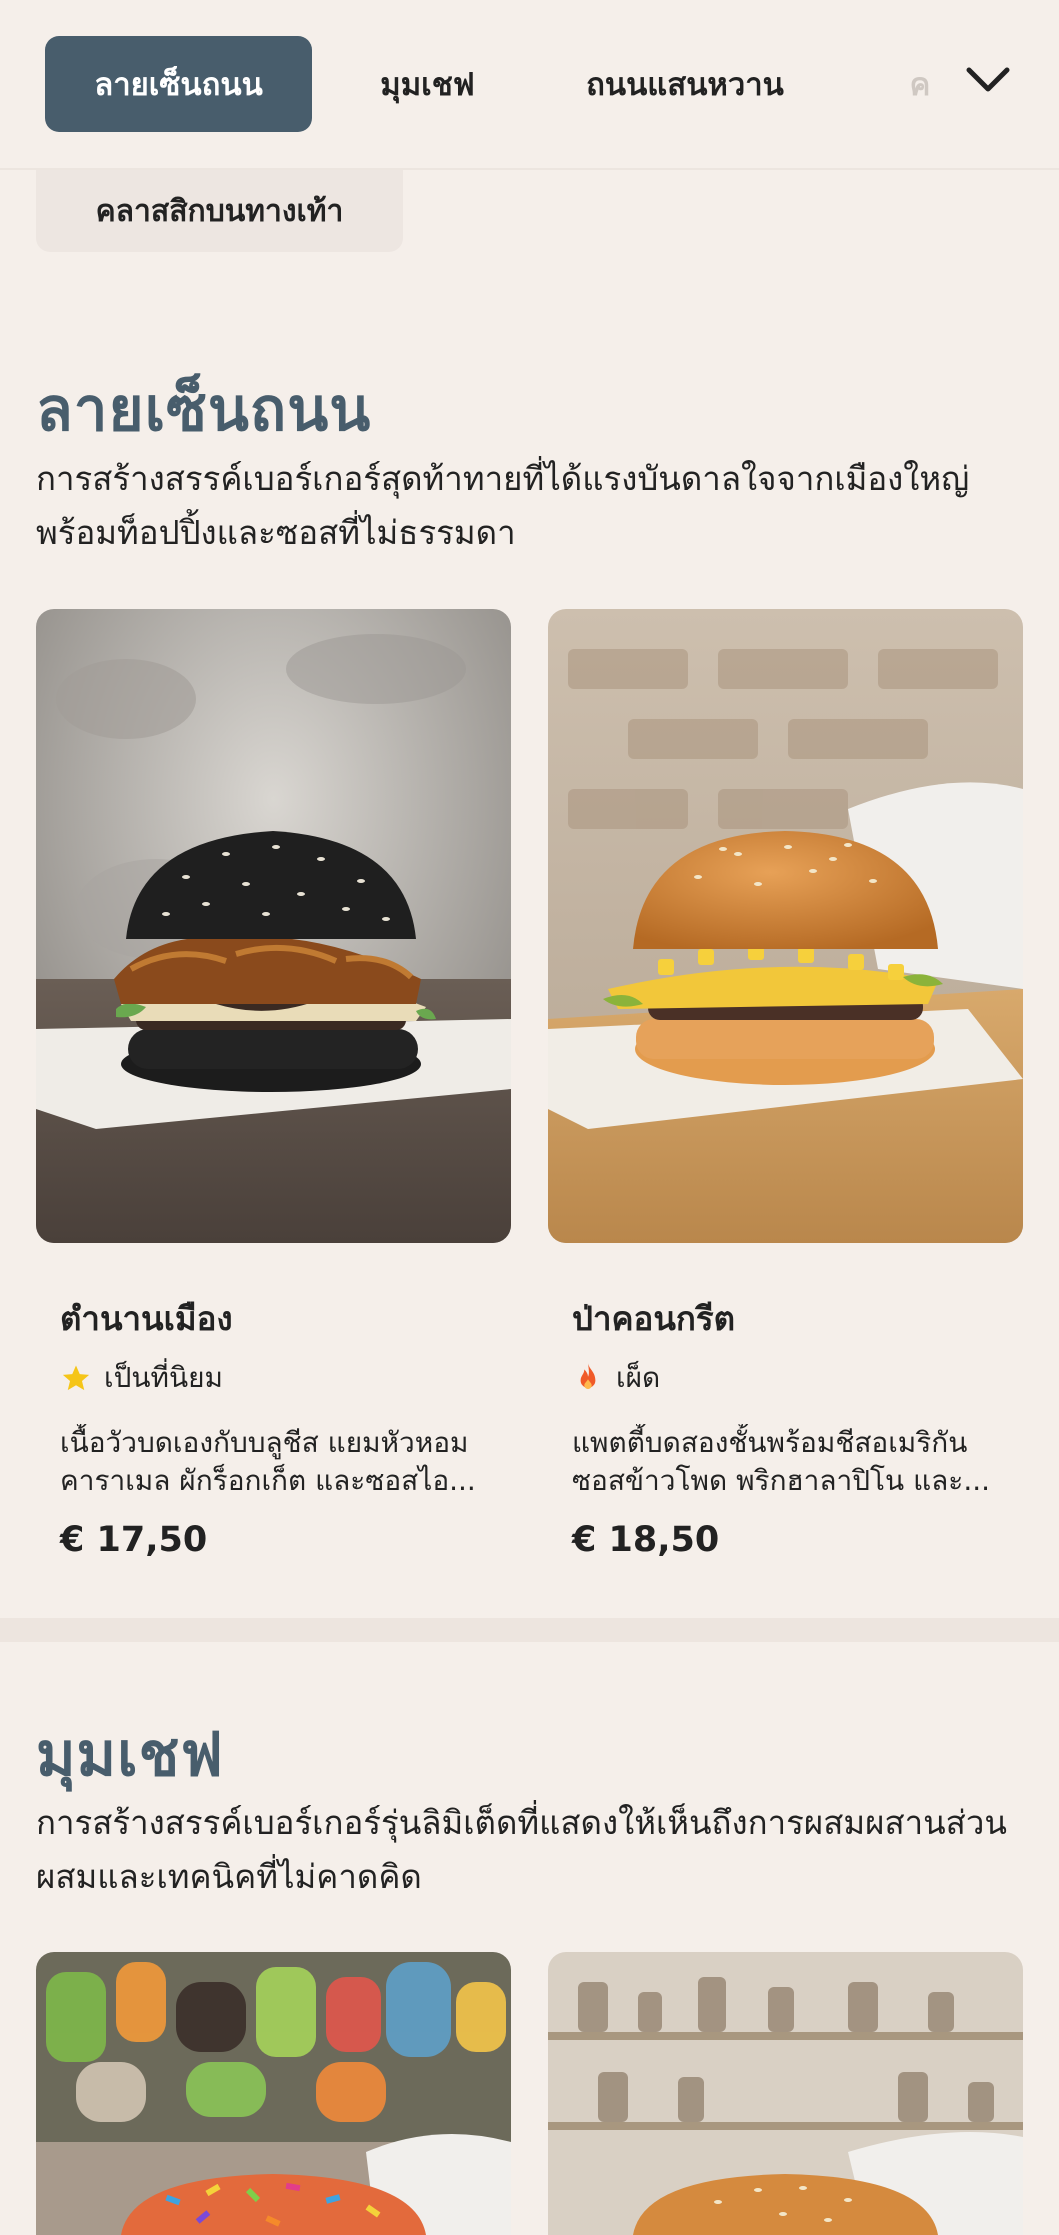 Image resolution: width=1059 pixels, height=2235 pixels. Describe the element at coordinates (130, 1755) in the screenshot. I see `section-title: มุมเชฟ` at that location.